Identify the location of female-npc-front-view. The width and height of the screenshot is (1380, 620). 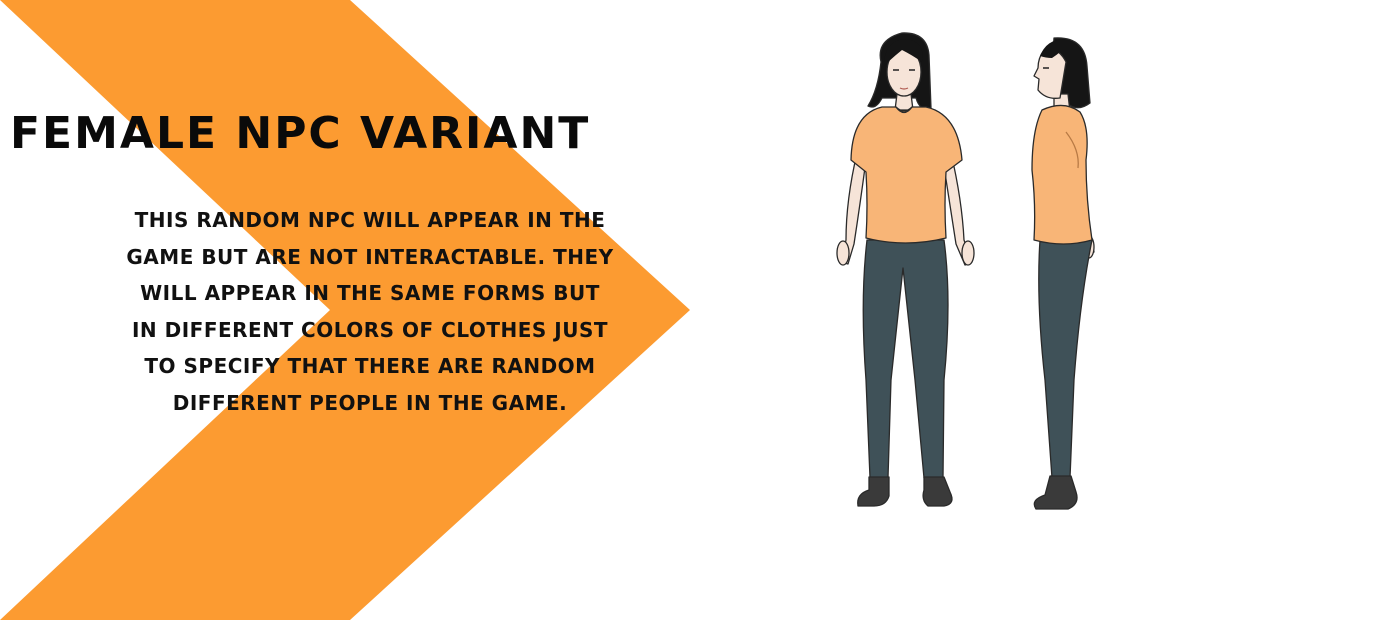
(905, 269).